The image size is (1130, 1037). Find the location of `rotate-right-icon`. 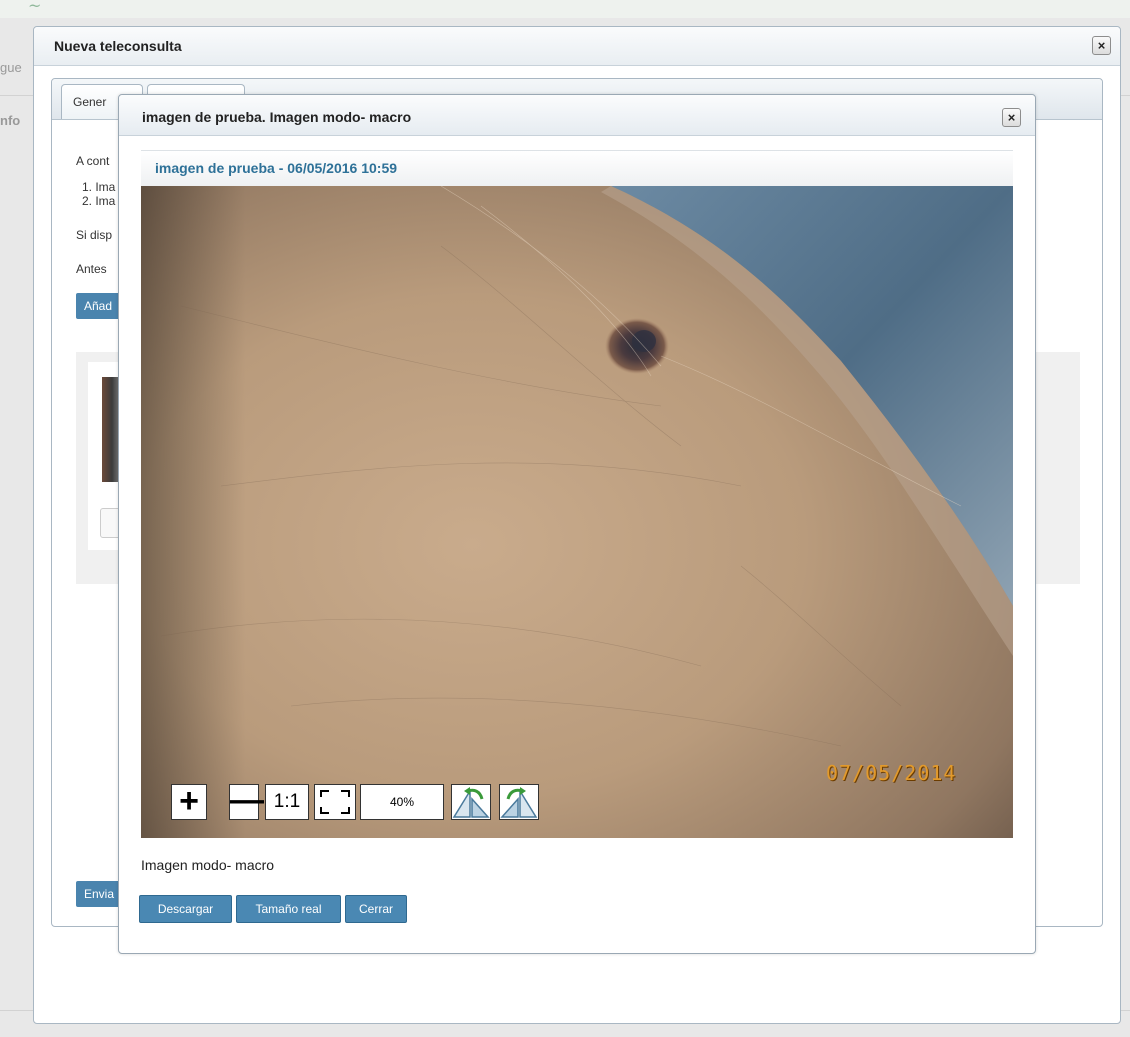

rotate-right-icon is located at coordinates (519, 802).